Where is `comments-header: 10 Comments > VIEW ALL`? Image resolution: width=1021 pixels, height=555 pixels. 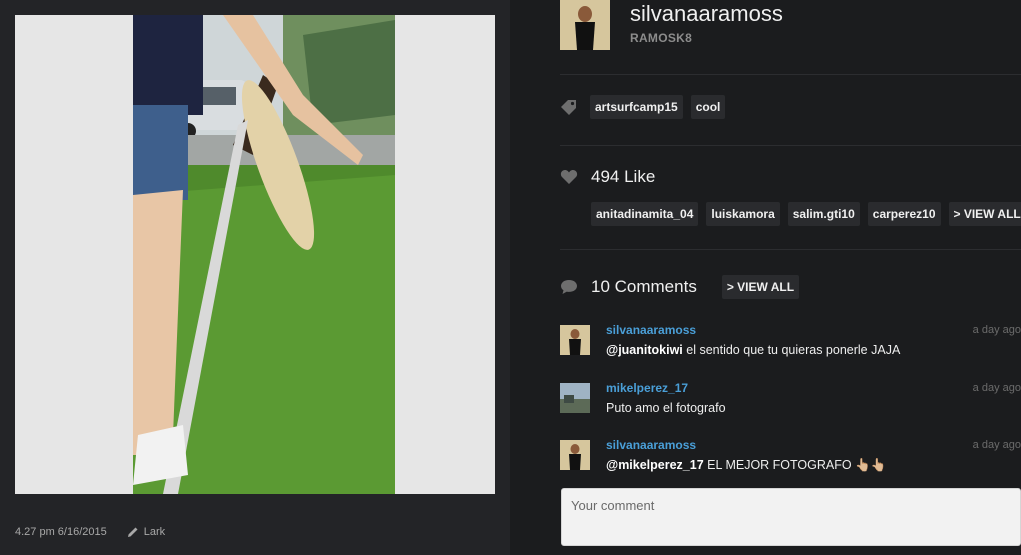 comments-header: 10 Comments > VIEW ALL is located at coordinates (683, 287).